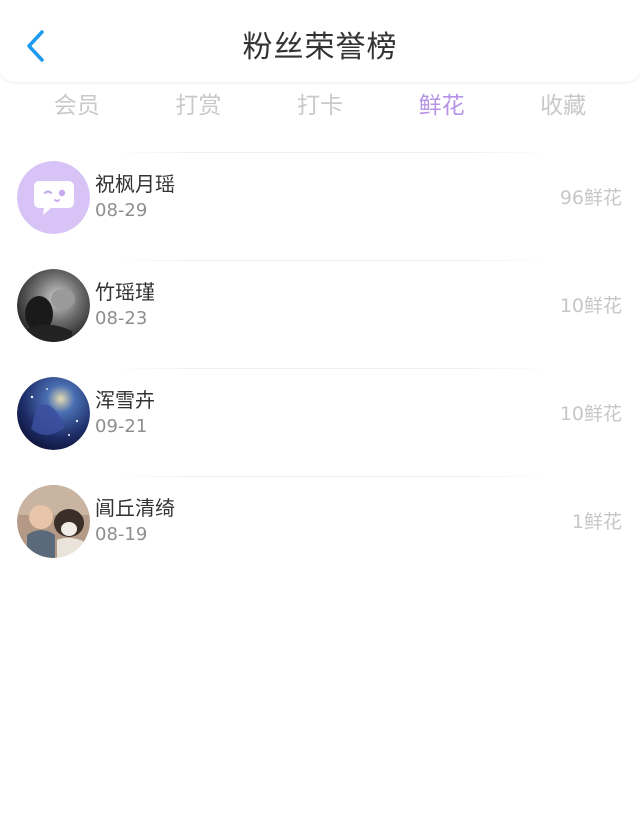 This screenshot has width=640, height=837. I want to click on tab-member: 会员, so click(77, 108).